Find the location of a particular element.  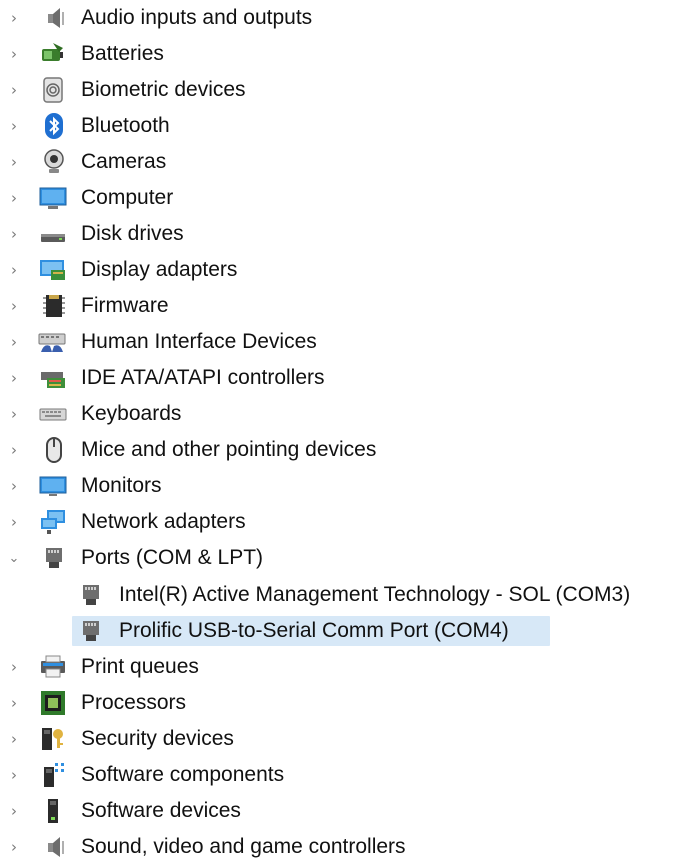

tree-item-ide: › IDE ATA/ATAPI controllers is located at coordinates (341, 378).